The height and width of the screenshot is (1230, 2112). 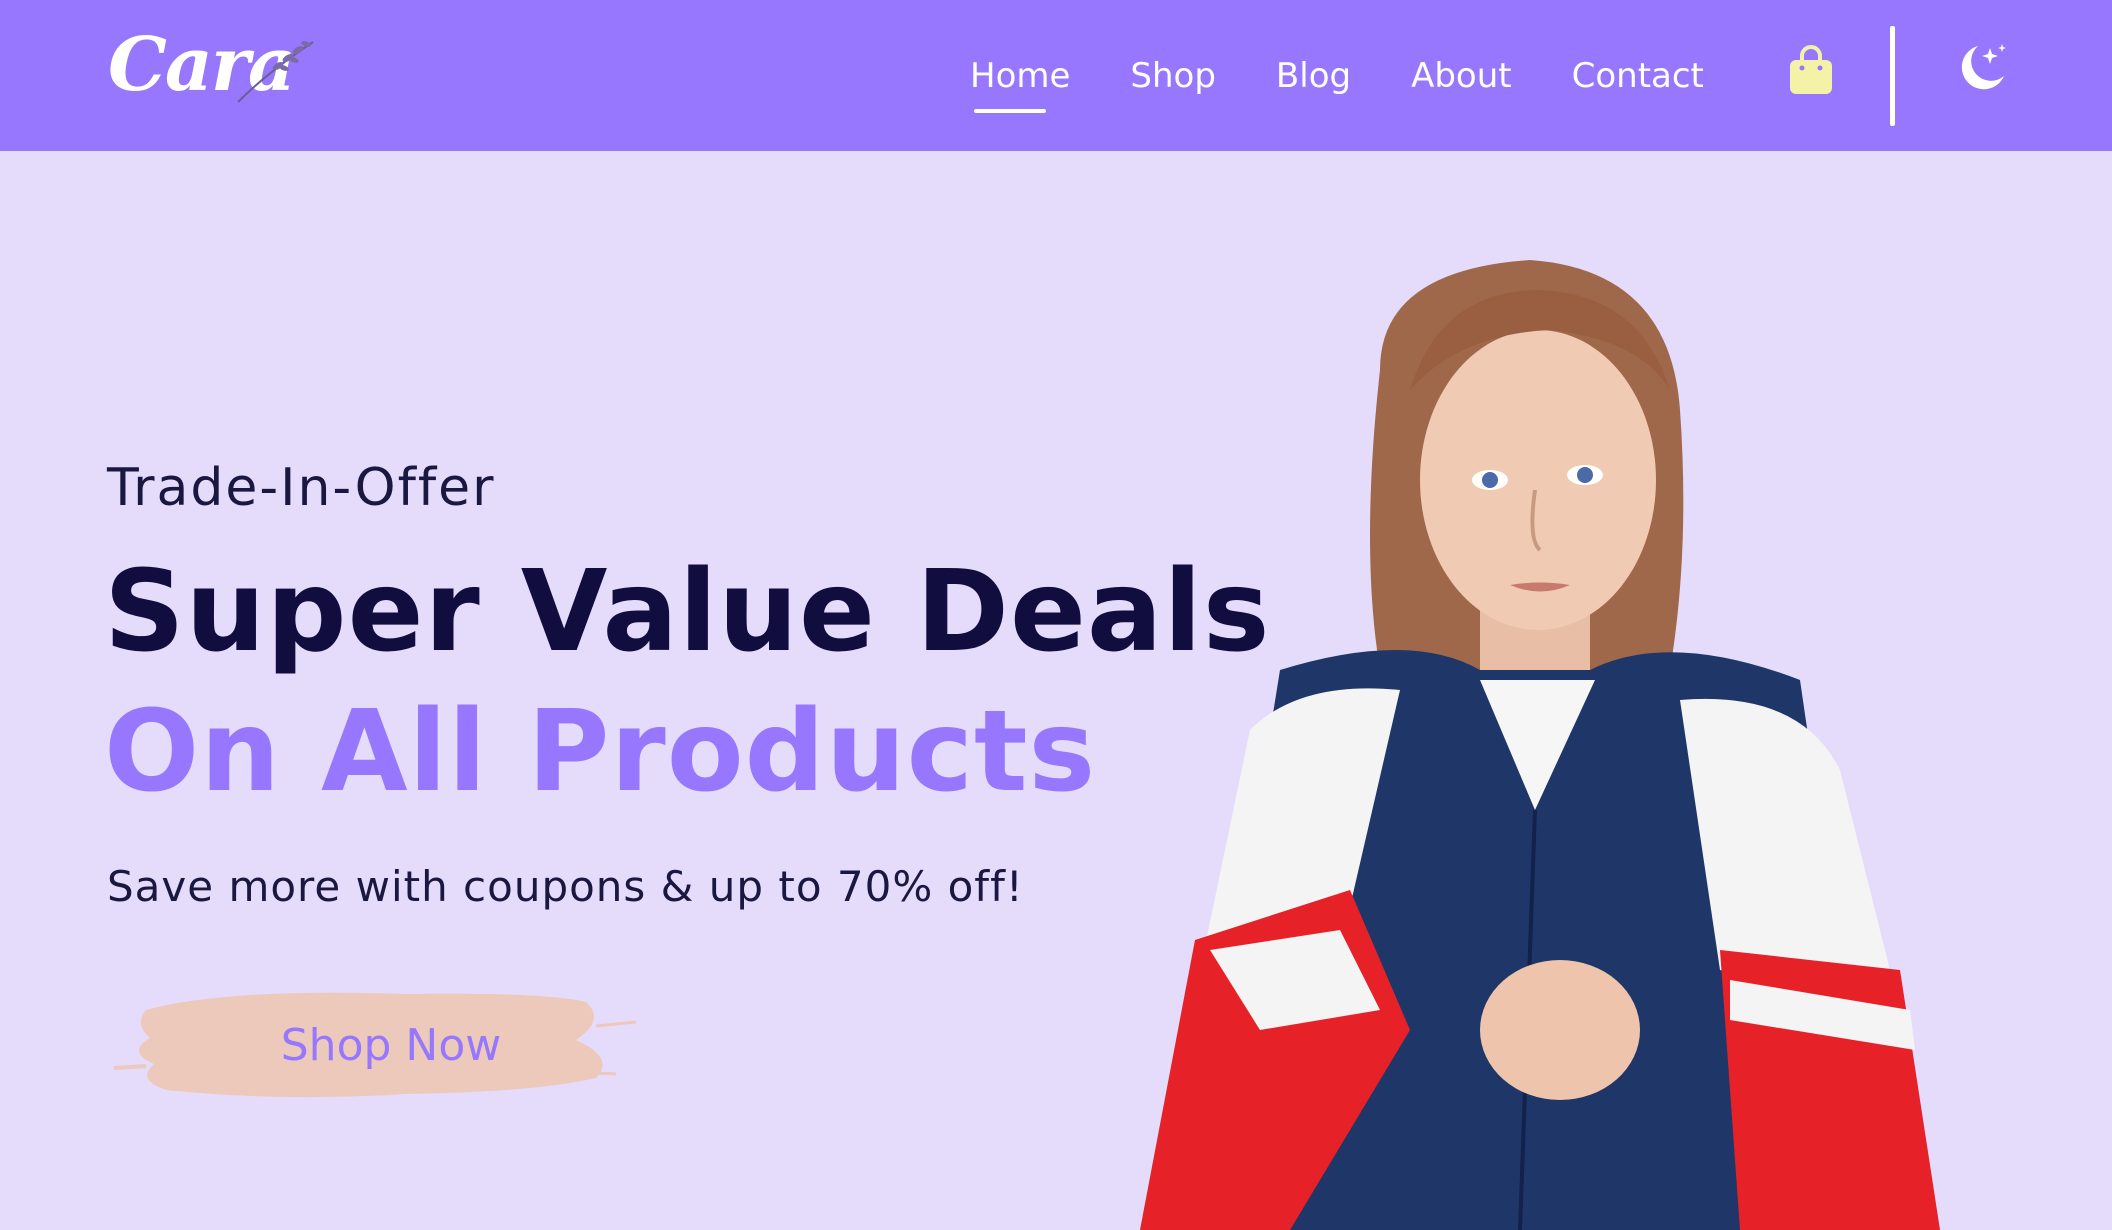 I want to click on hero-subtitle: Trade-In-Offer, so click(x=301, y=488).